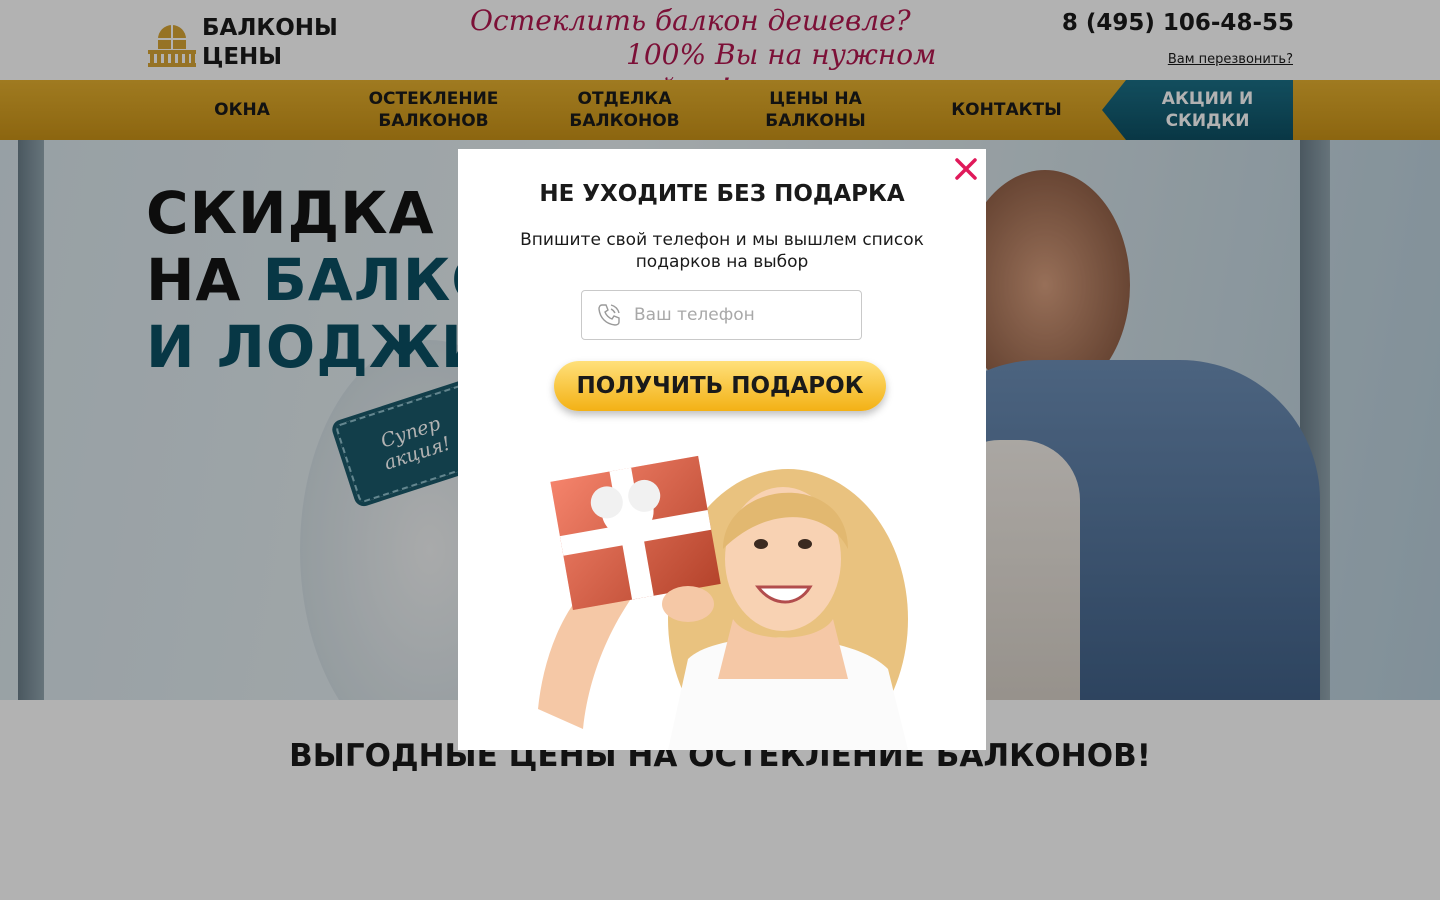 This screenshot has height=900, width=1440. Describe the element at coordinates (722, 194) in the screenshot. I see `popup-title: НЕ УХОДИТЕ БЕЗ ПОДАРКА` at that location.